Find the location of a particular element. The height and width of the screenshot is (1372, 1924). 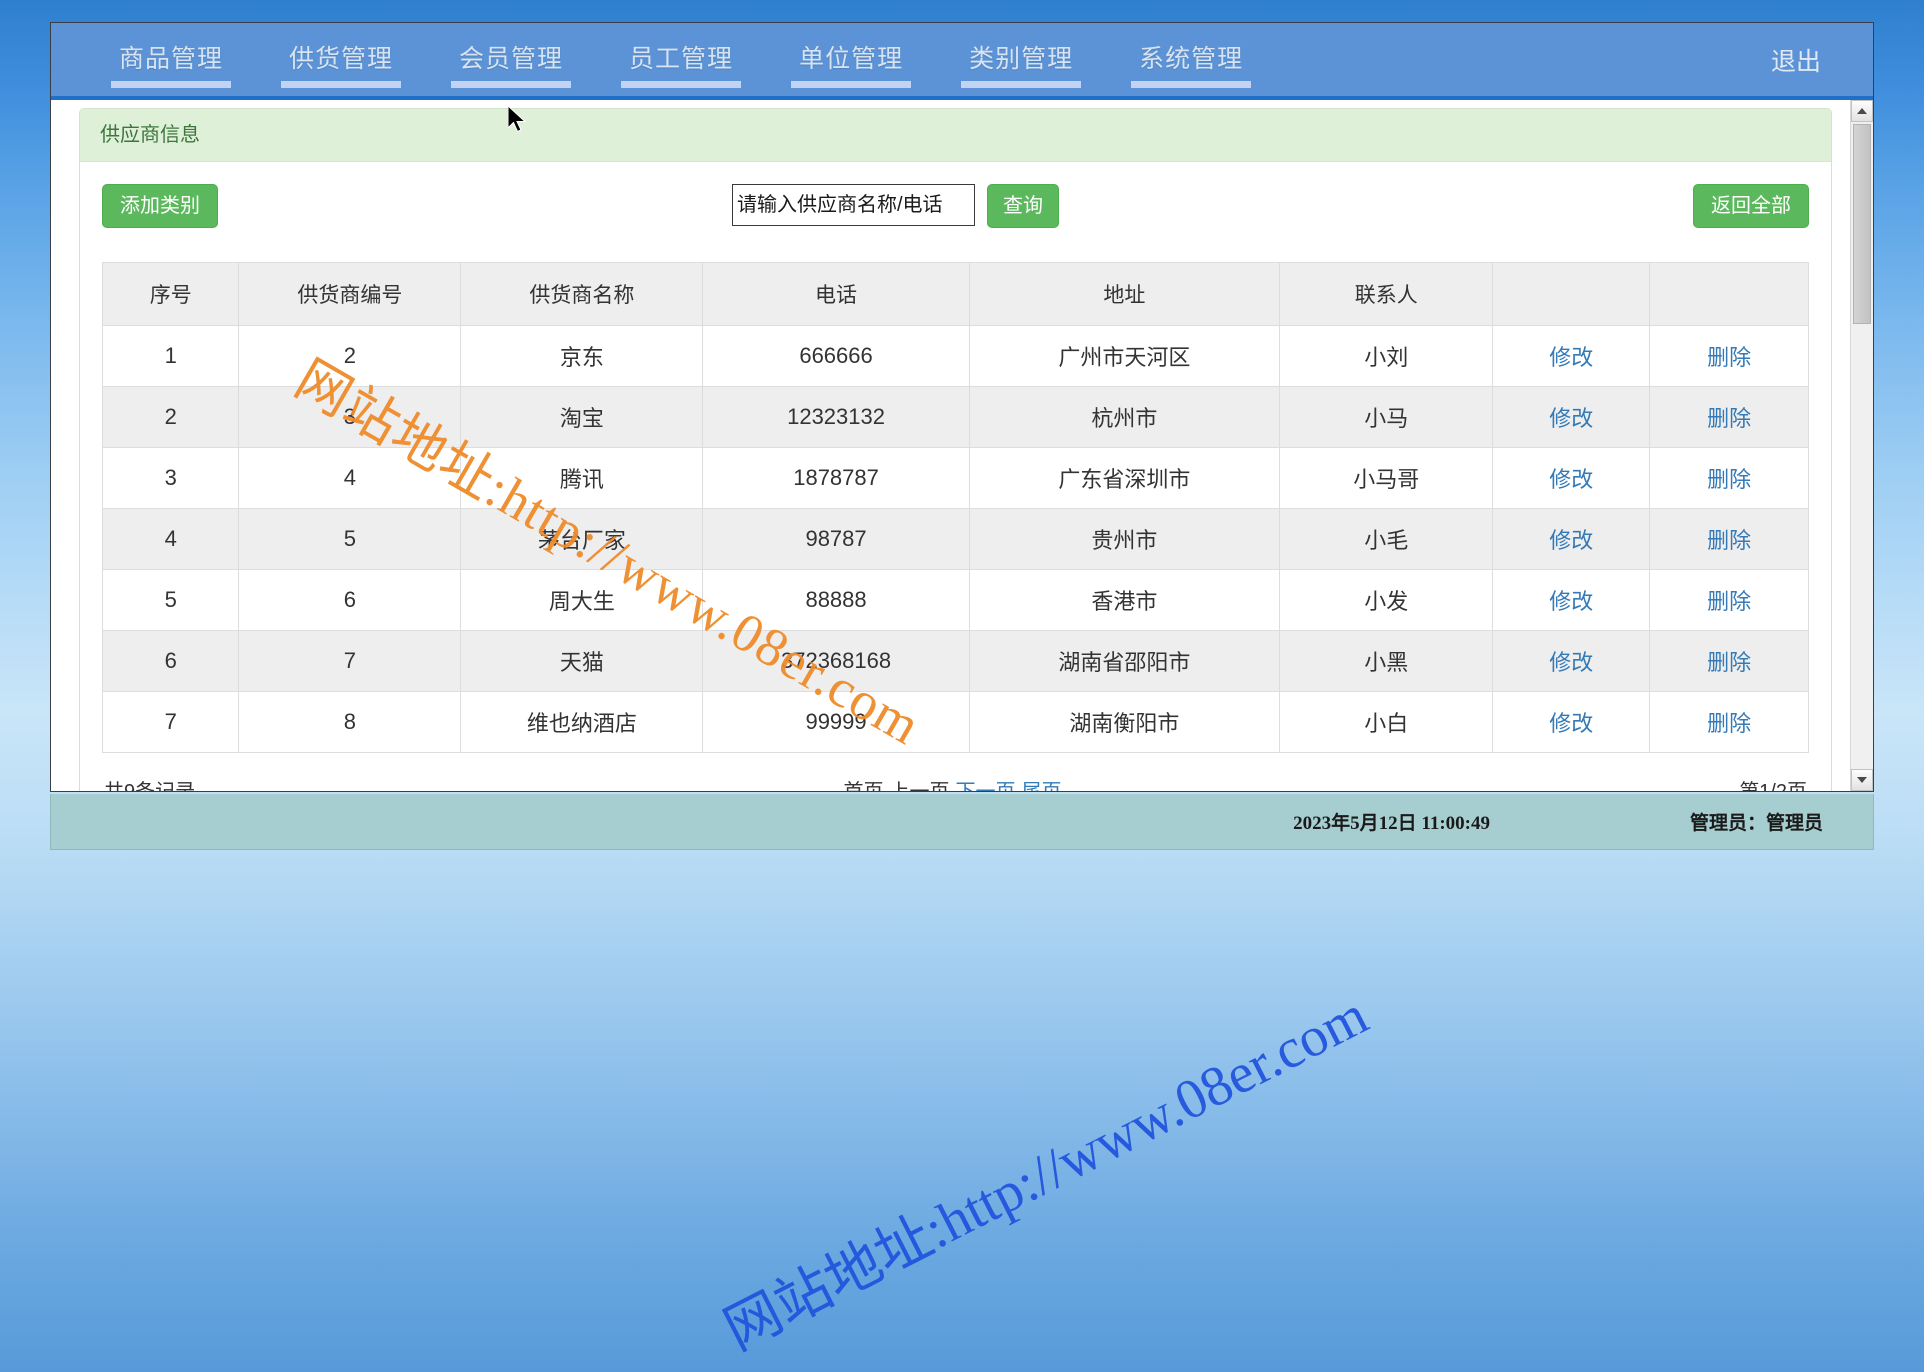

scrollbar-thumb is located at coordinates (1862, 224).